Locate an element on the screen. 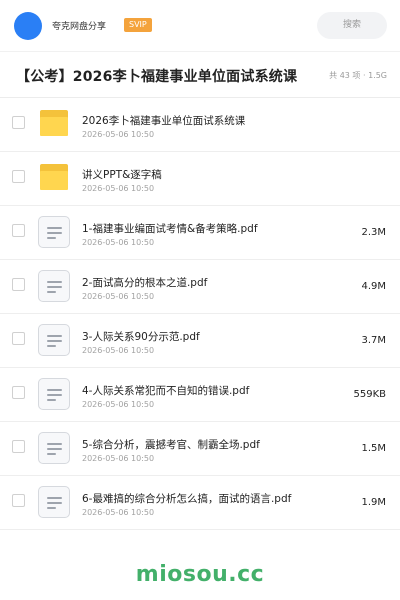  file-name: 2026李卜福建事业单位面试系统课 is located at coordinates (163, 120).